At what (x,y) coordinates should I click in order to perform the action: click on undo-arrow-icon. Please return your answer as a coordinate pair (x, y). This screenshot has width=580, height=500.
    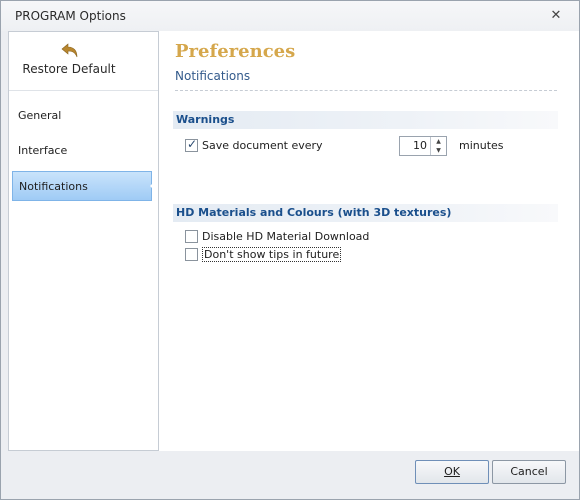
    Looking at the image, I should click on (69, 50).